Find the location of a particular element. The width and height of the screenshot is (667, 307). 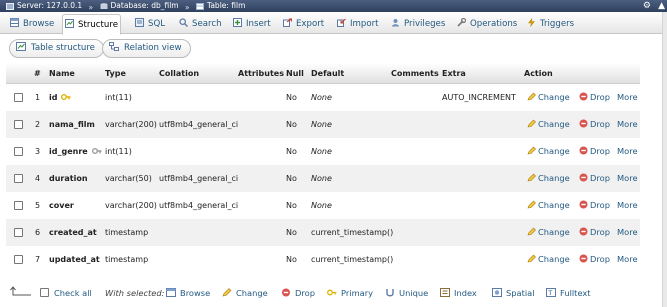

row-number: 3 is located at coordinates (38, 151).